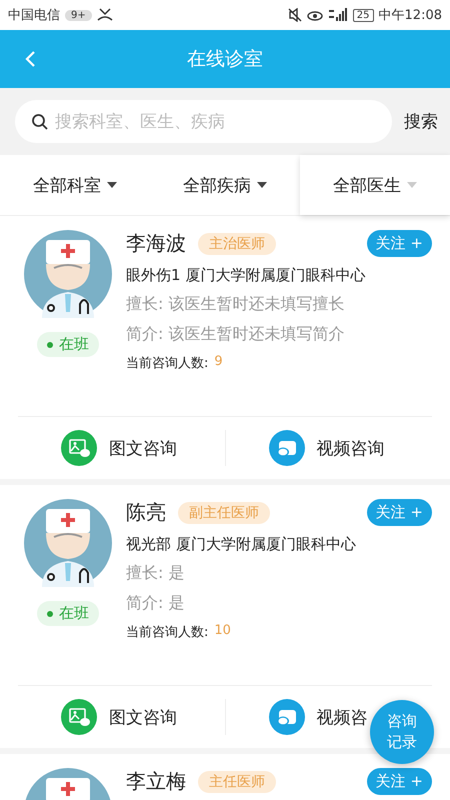 The width and height of the screenshot is (450, 800). Describe the element at coordinates (410, 15) in the screenshot. I see `clock-time: 中午12:08` at that location.